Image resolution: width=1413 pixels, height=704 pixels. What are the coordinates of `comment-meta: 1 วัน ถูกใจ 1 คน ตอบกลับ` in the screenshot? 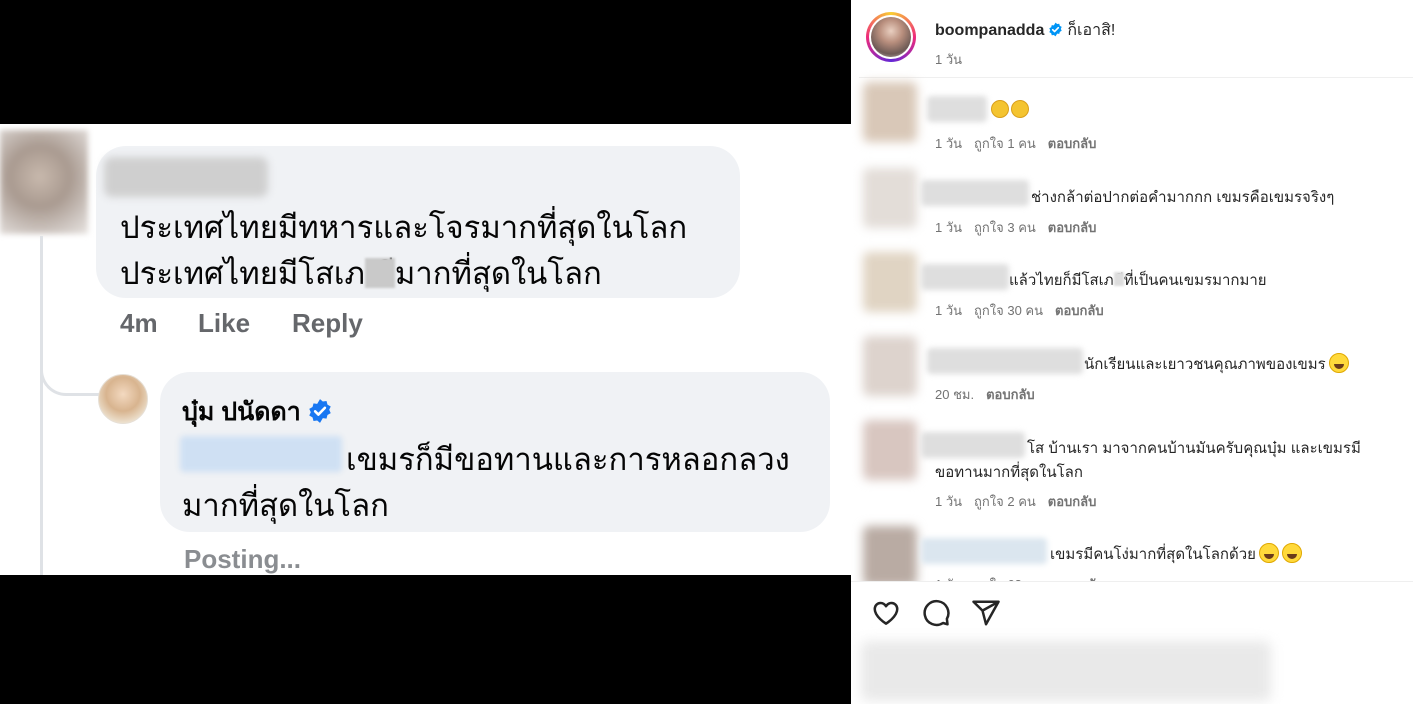 It's located at (1021, 143).